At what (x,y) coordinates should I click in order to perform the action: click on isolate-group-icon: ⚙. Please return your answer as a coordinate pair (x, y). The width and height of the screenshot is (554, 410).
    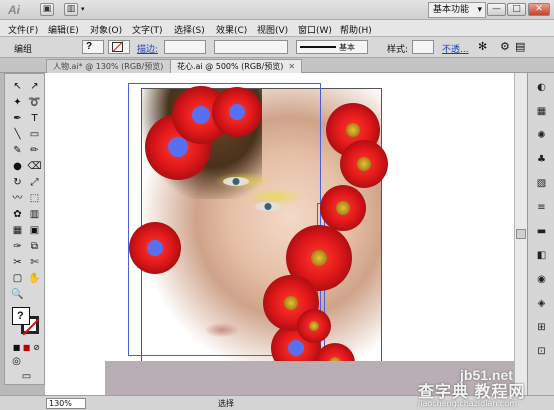
    Looking at the image, I should click on (505, 46).